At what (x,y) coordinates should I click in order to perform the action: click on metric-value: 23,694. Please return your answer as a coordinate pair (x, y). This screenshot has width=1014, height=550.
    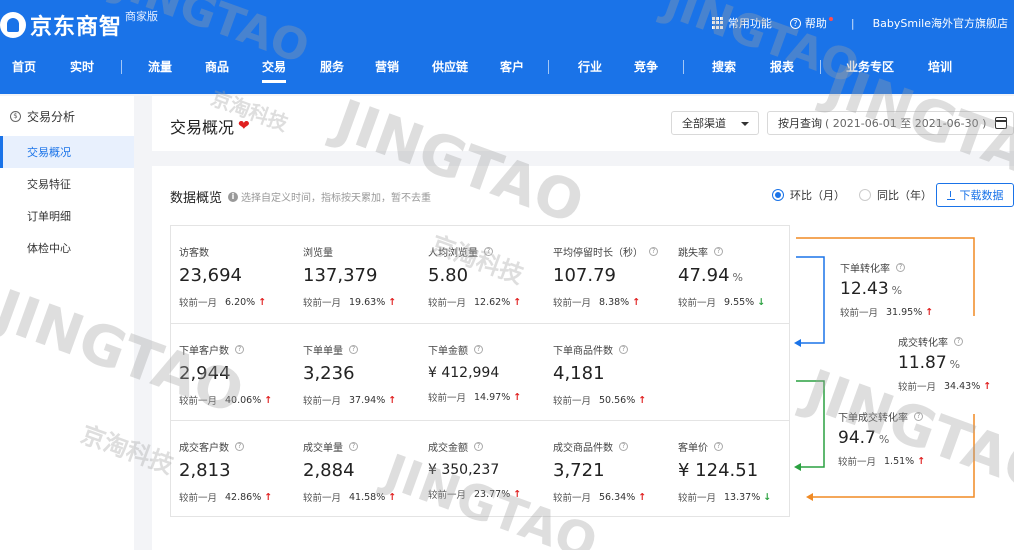
    Looking at the image, I should click on (239, 275).